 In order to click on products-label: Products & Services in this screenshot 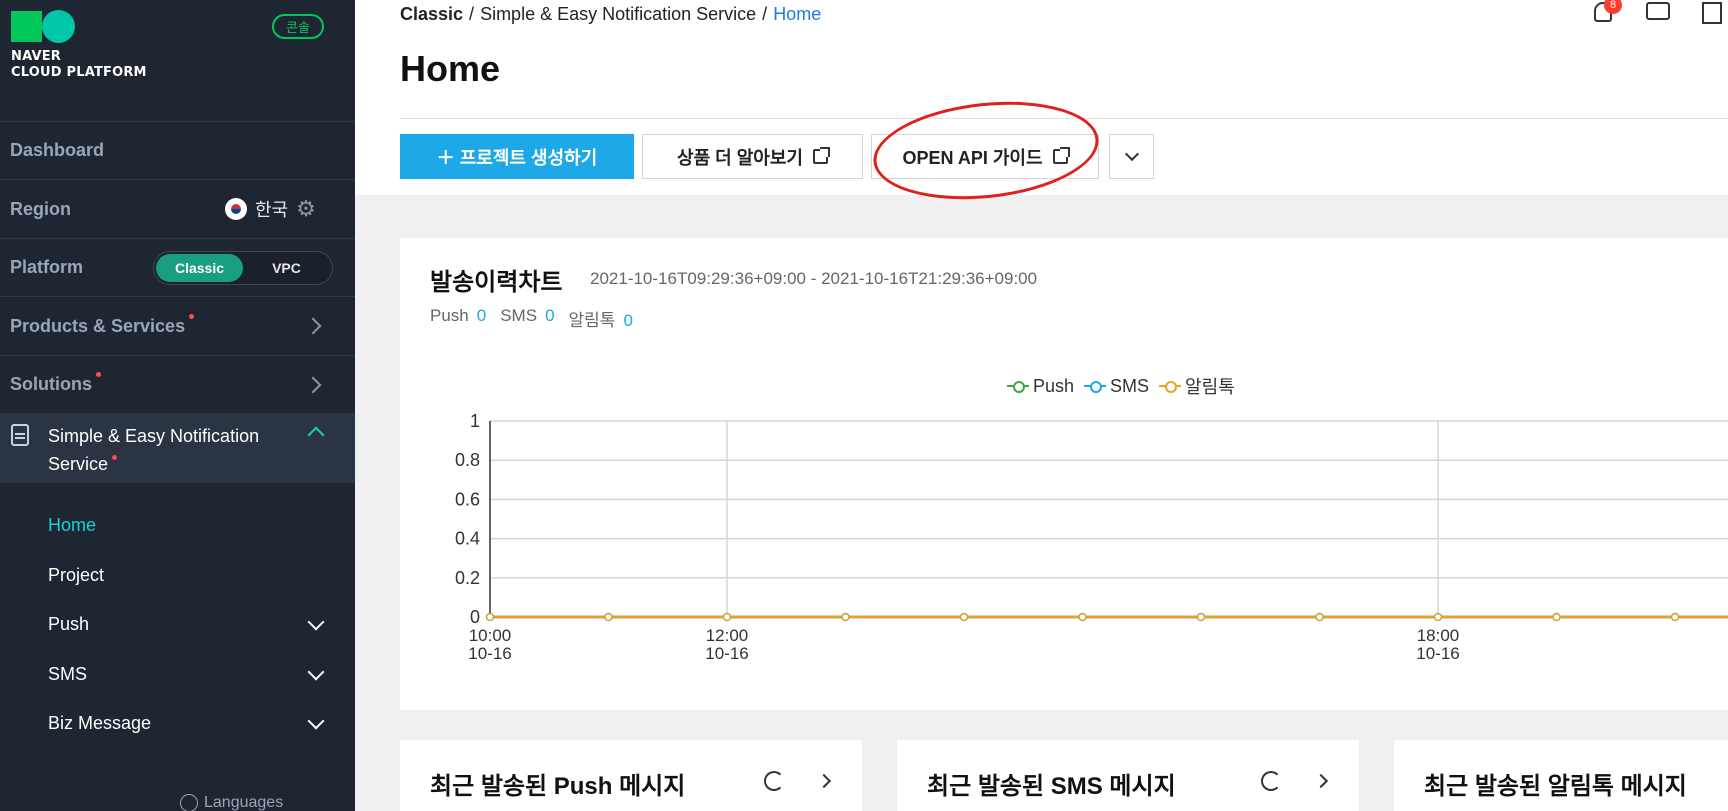, I will do `click(98, 325)`.